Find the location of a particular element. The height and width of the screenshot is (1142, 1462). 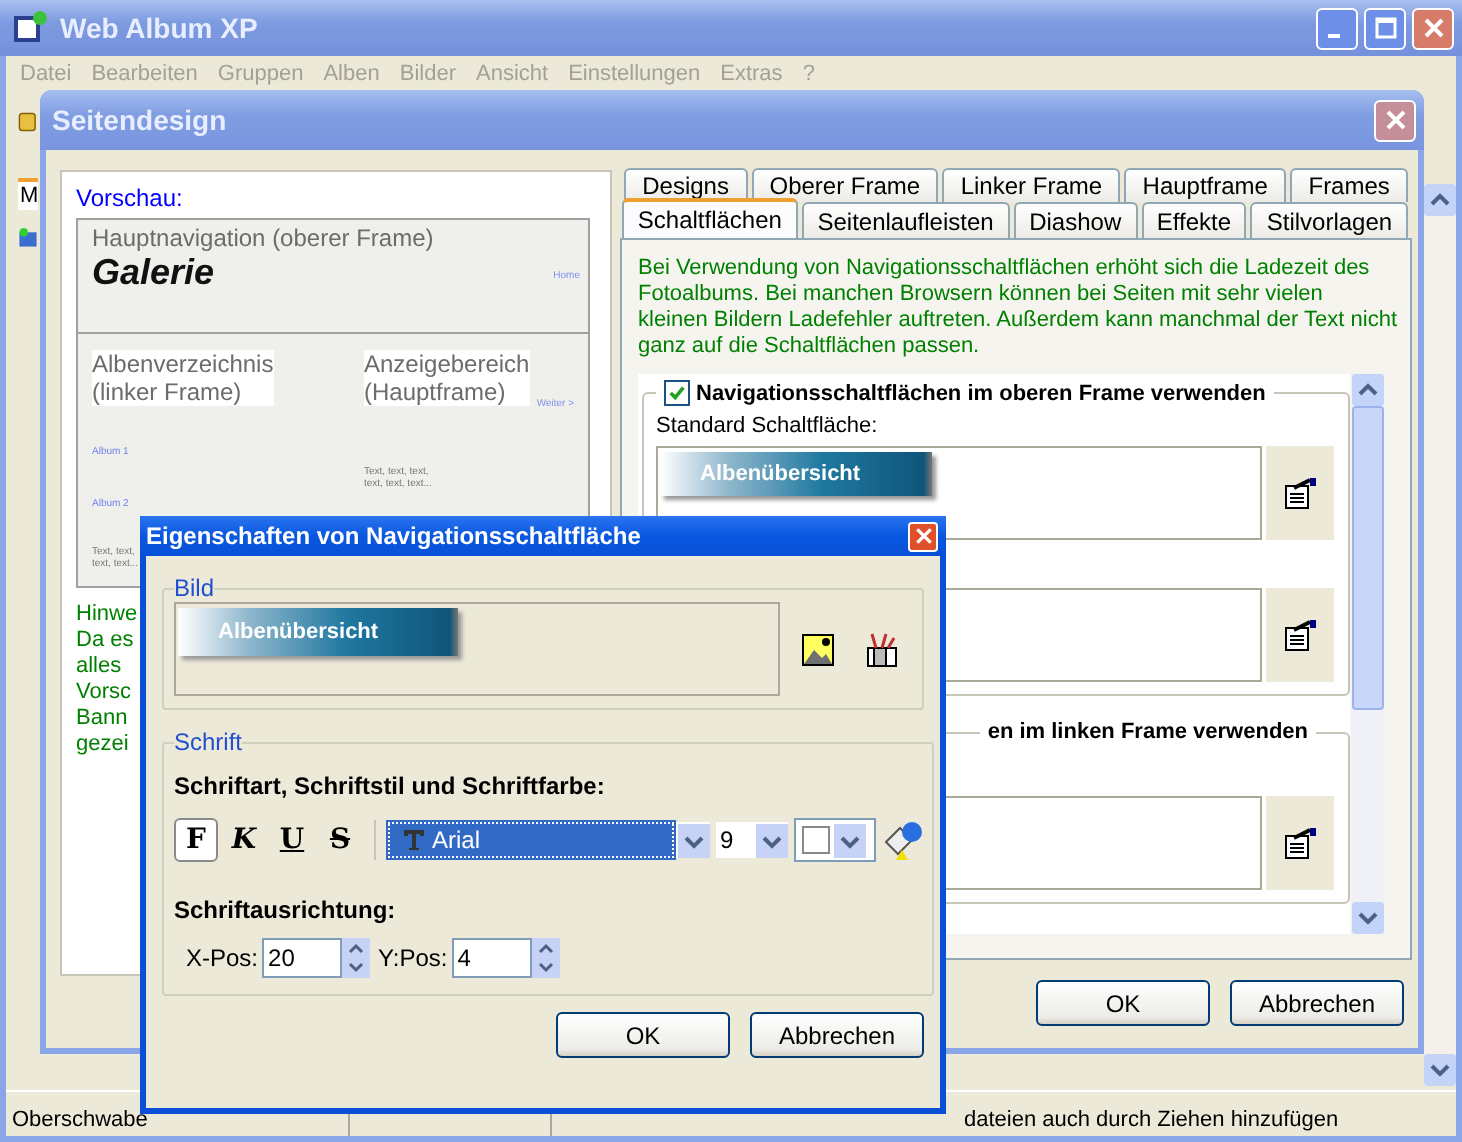

tab: Stilvorlagen is located at coordinates (1329, 220).